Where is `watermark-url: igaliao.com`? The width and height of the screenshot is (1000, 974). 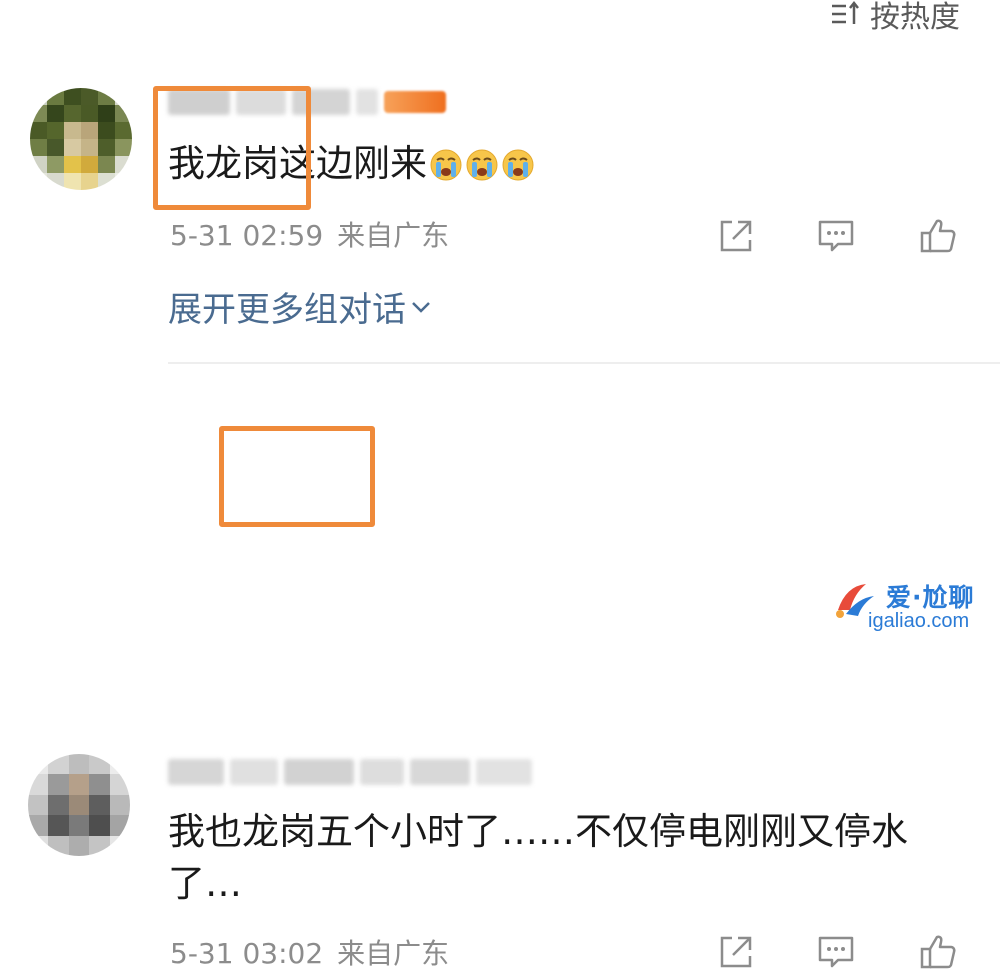
watermark-url: igaliao.com is located at coordinates (919, 621).